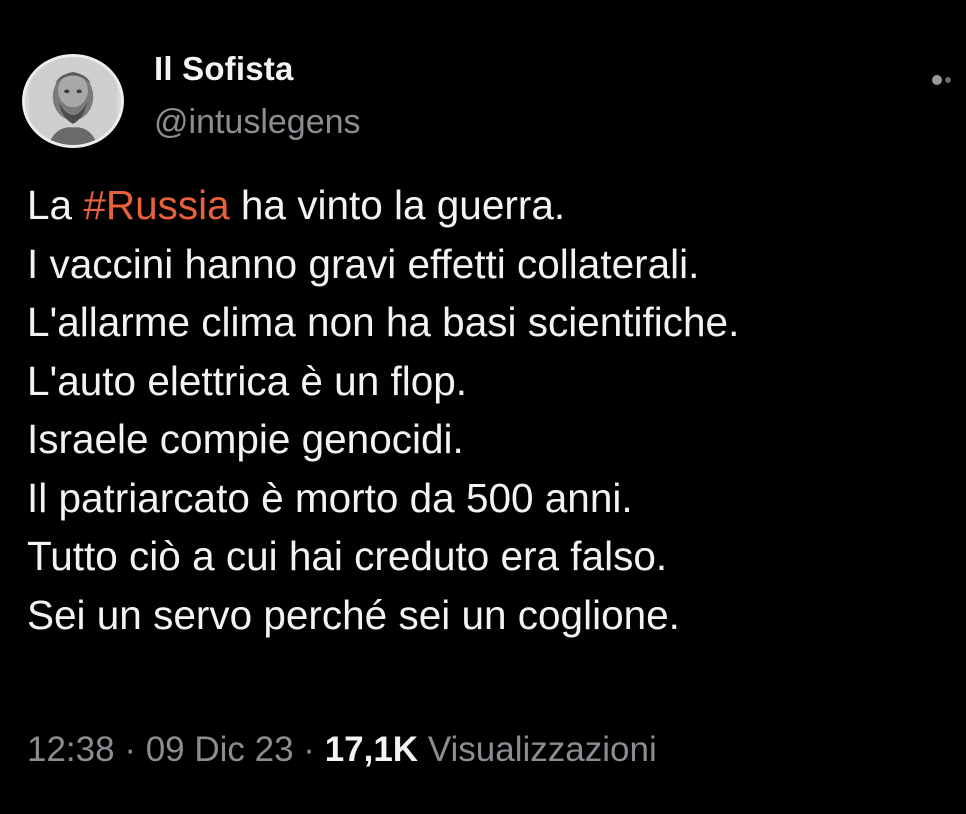 The image size is (966, 814). What do you see at coordinates (71, 749) in the screenshot?
I see `tweet-time: 12:38` at bounding box center [71, 749].